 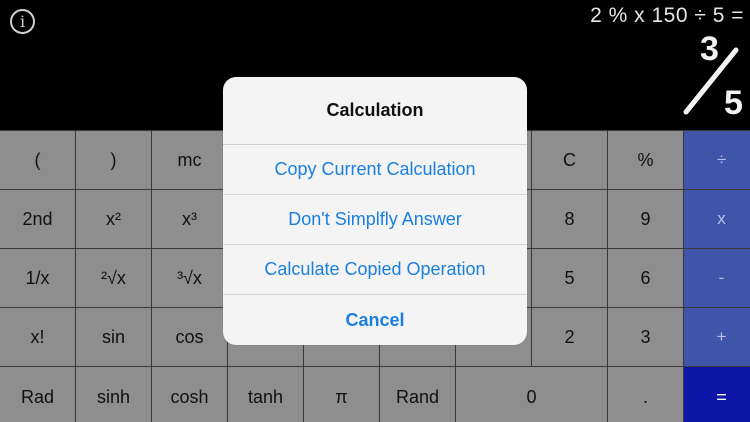 What do you see at coordinates (715, 78) in the screenshot?
I see `result-fraction: 3 5` at bounding box center [715, 78].